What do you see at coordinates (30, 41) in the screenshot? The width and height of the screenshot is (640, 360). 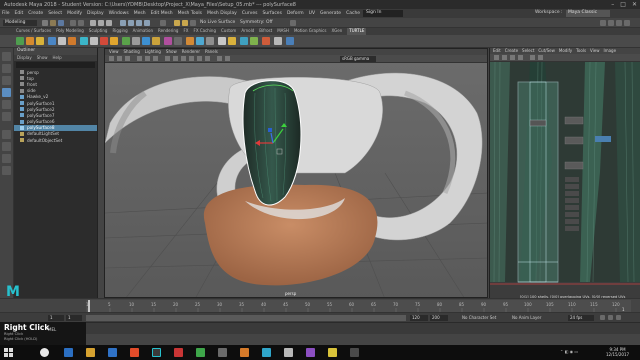 I see `shelf-orange-icon` at bounding box center [30, 41].